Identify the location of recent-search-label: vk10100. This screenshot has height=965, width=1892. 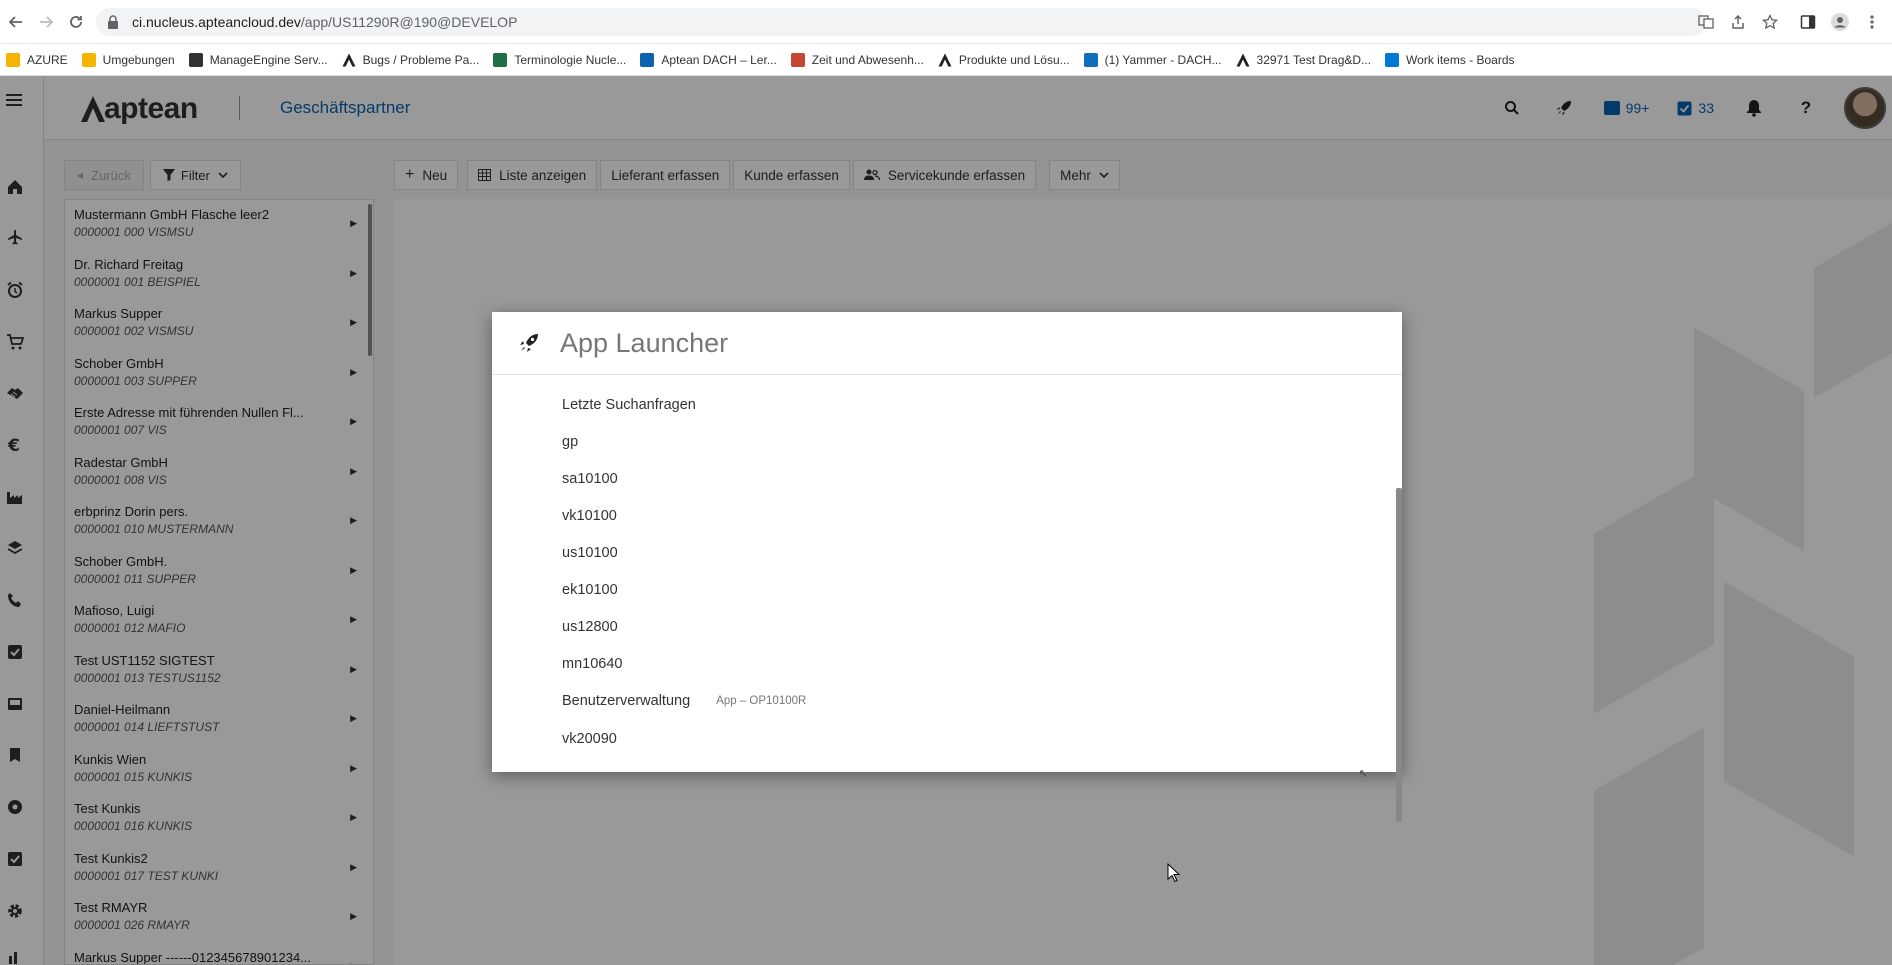
(589, 516).